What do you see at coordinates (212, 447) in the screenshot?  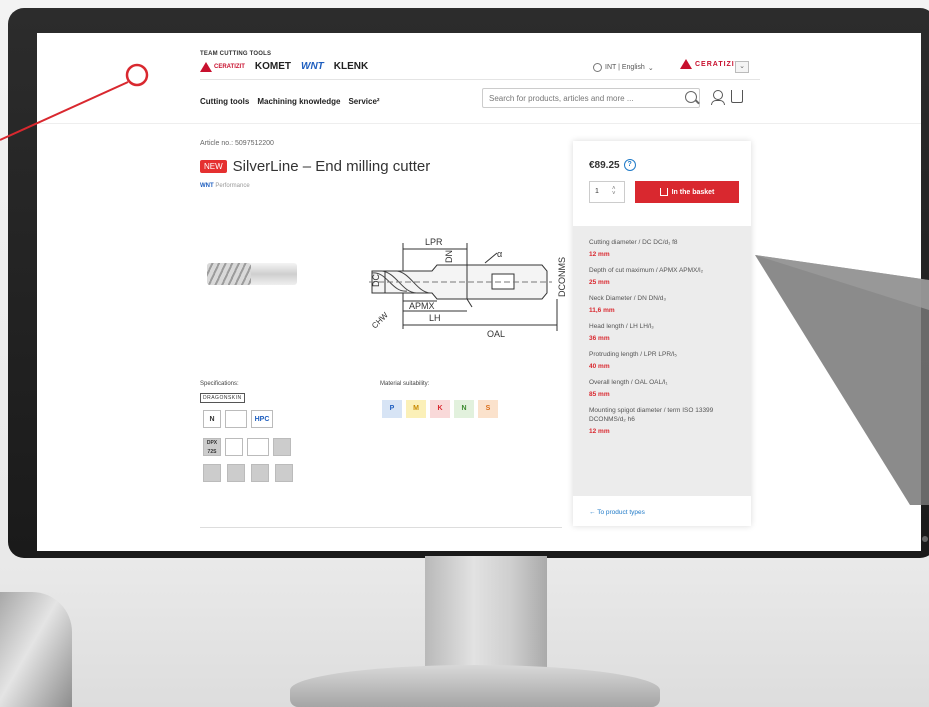 I see `spec-dpx-box: DPX 72S` at bounding box center [212, 447].